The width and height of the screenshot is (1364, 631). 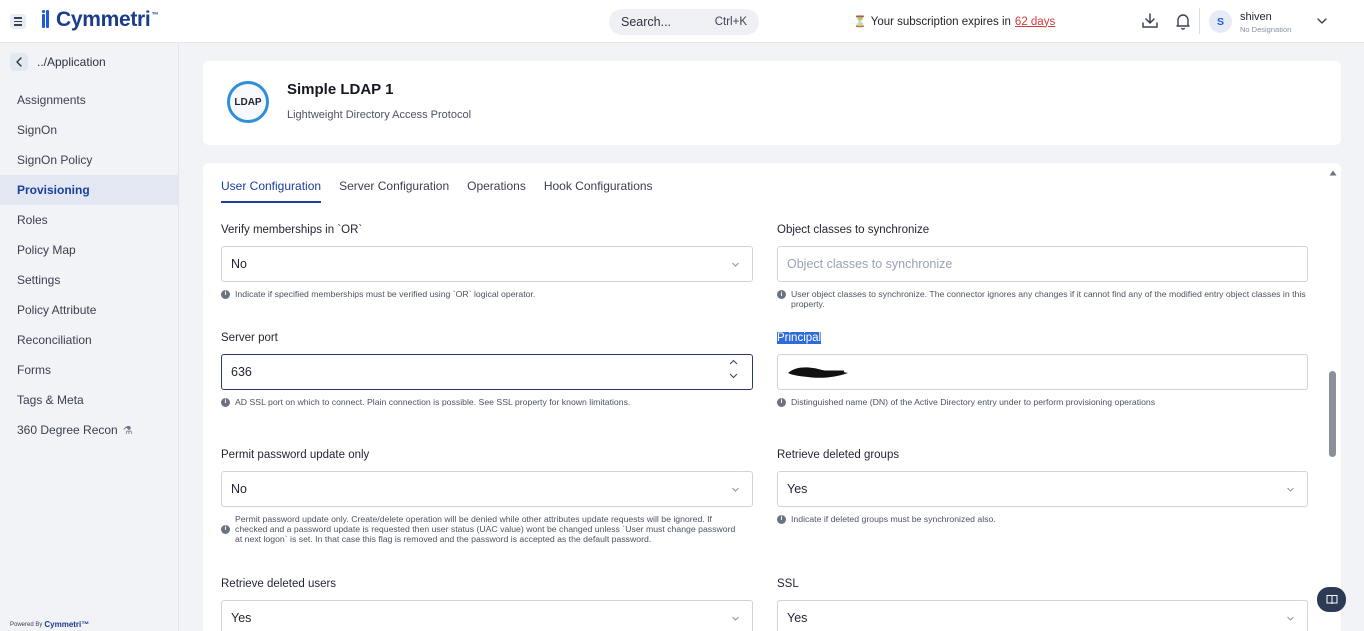 I want to click on subscription-days-link: 62 days, so click(x=1035, y=22).